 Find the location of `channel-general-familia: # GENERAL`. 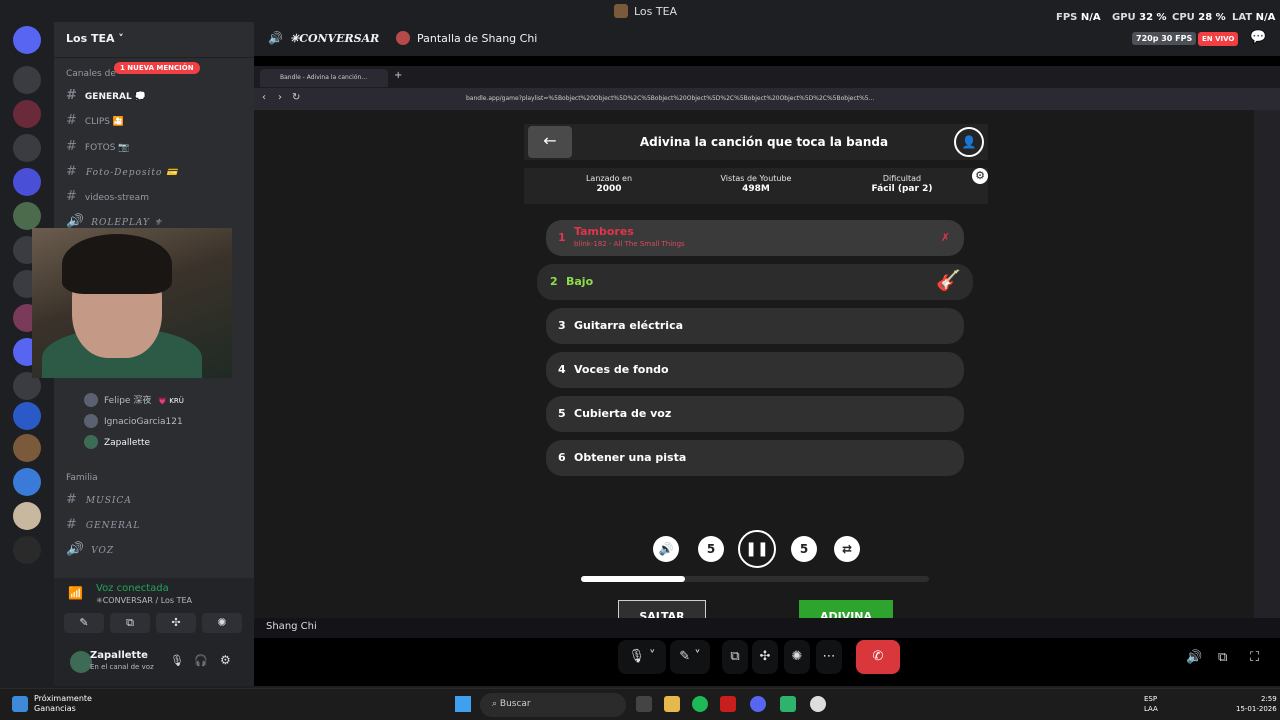

channel-general-familia: # GENERAL is located at coordinates (103, 524).